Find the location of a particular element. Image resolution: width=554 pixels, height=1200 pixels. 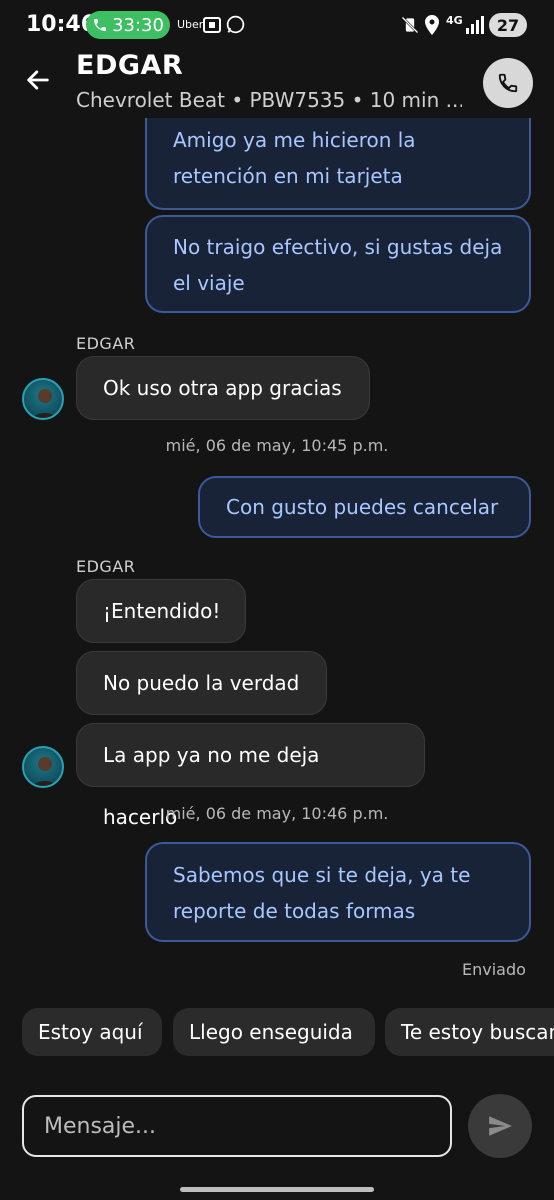

message-input is located at coordinates (237, 1126).